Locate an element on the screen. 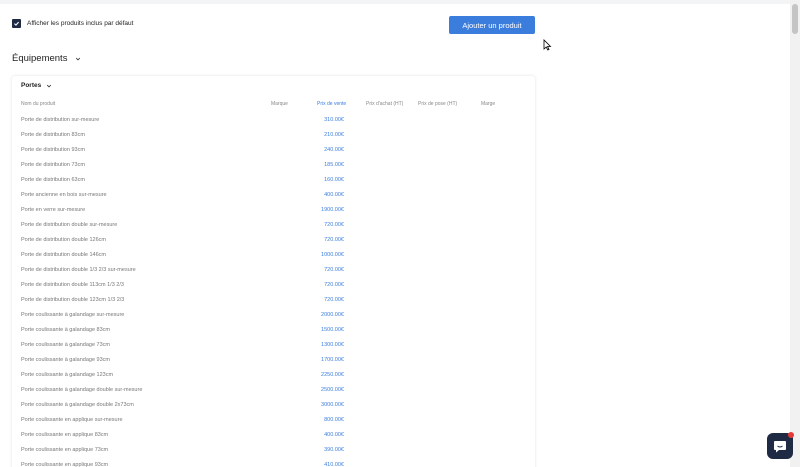 This screenshot has width=800, height=467. table-row: Porte de distribution 93cm 240.00€ is located at coordinates (273, 154).